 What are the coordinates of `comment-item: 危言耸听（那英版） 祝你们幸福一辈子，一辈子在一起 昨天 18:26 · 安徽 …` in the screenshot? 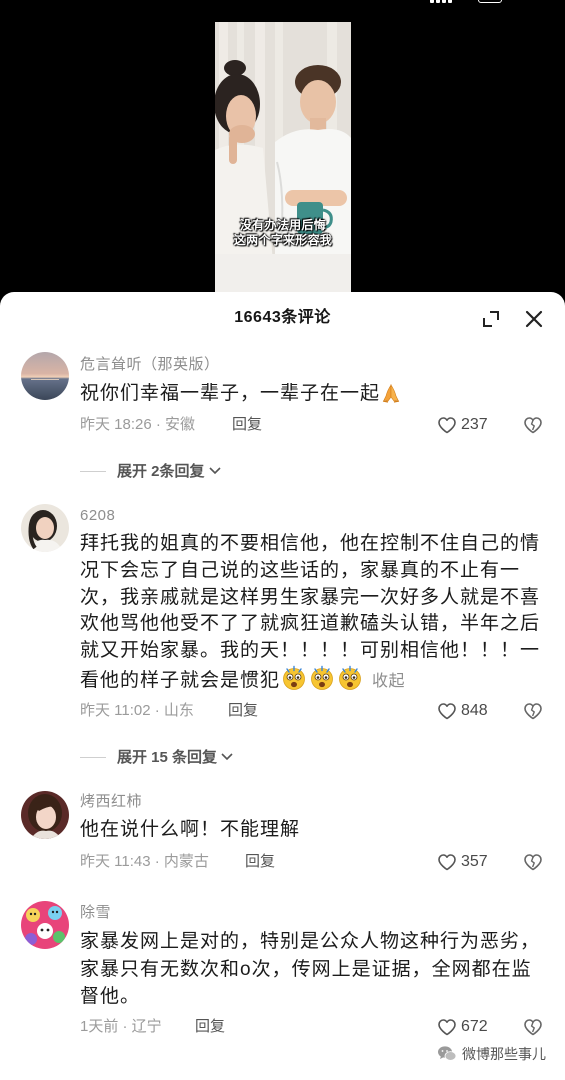 It's located at (282, 393).